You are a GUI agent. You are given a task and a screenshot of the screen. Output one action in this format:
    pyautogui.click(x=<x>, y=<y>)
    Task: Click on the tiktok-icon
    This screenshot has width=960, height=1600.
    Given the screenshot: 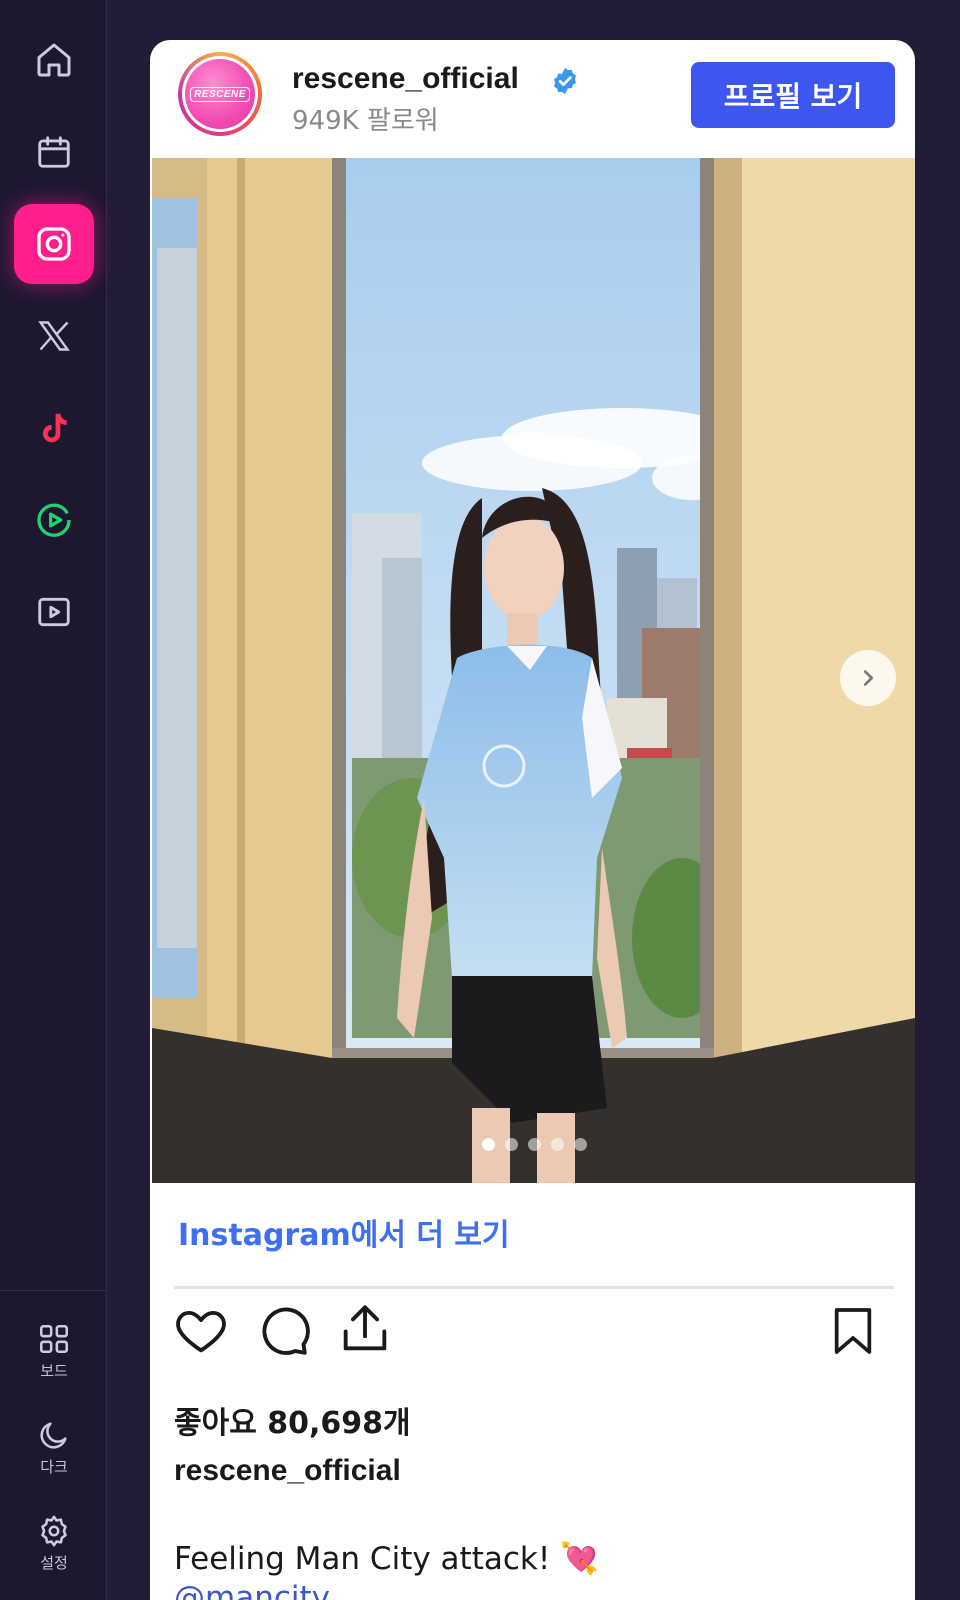 What is the action you would take?
    pyautogui.click(x=54, y=428)
    